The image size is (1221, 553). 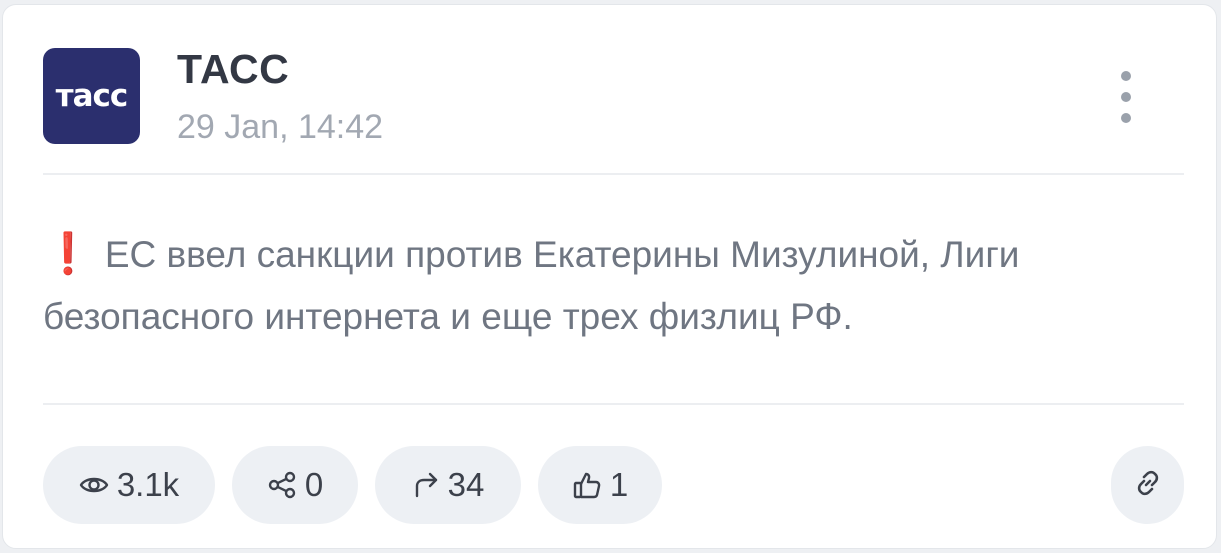 What do you see at coordinates (68, 254) in the screenshot?
I see `exclamation-icon: ❗` at bounding box center [68, 254].